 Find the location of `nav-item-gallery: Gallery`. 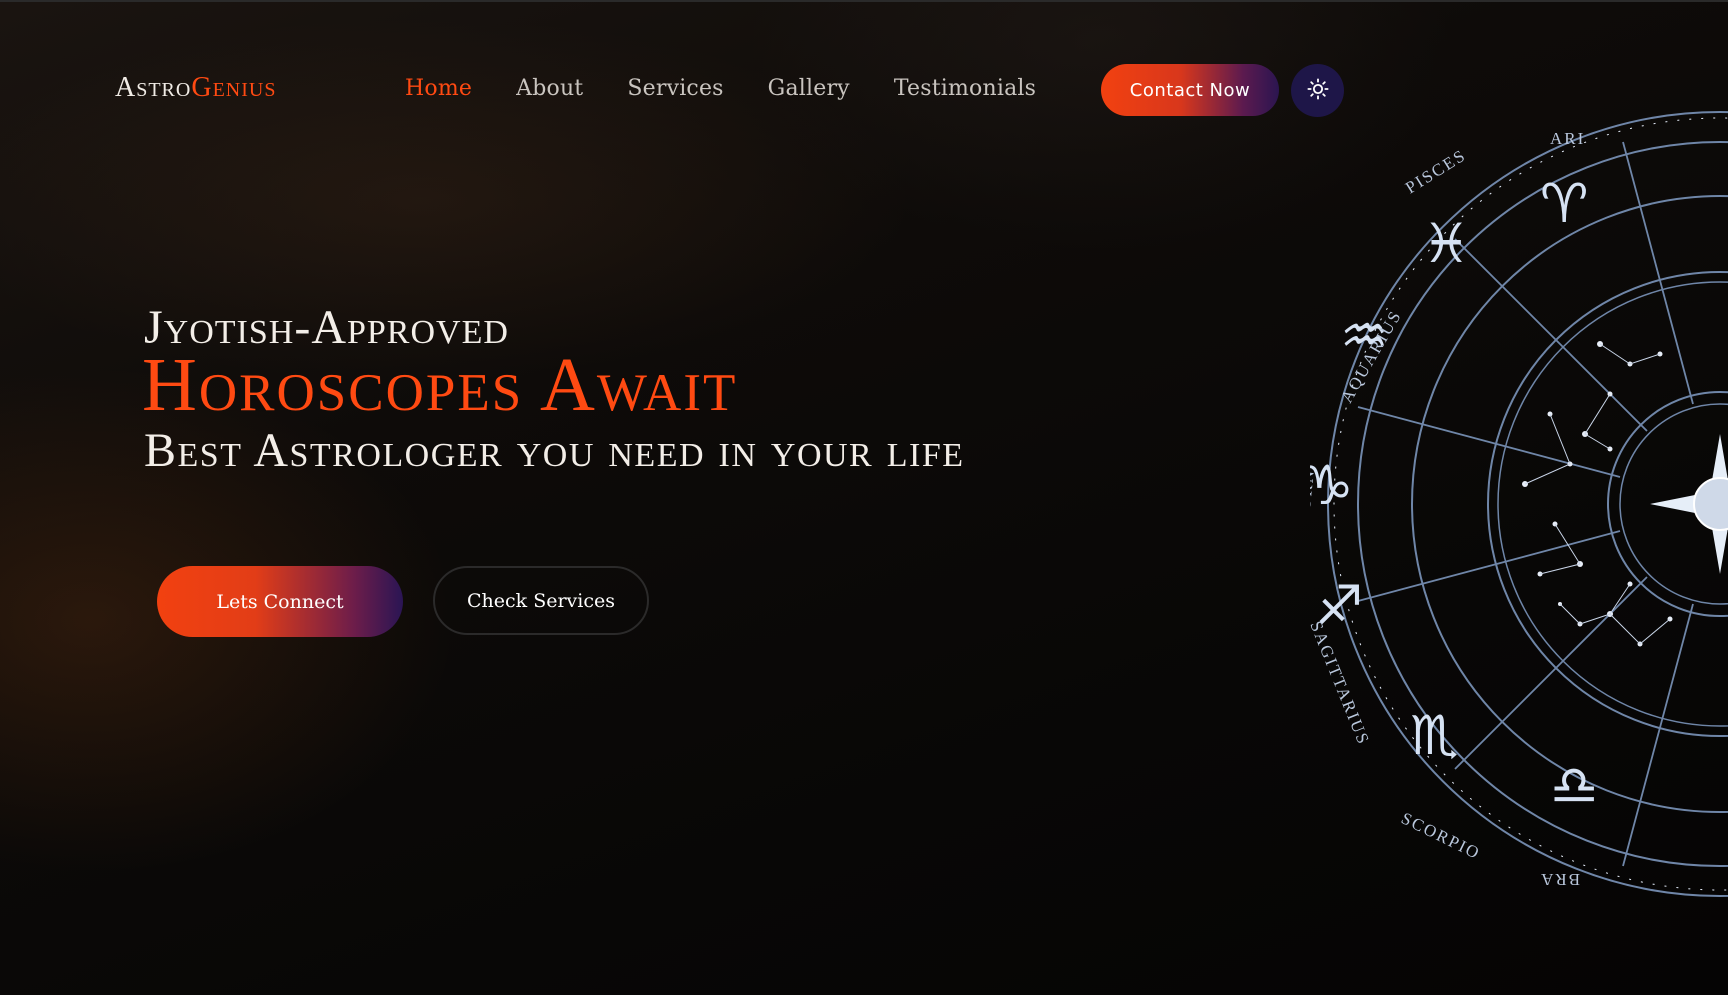

nav-item-gallery: Gallery is located at coordinates (809, 88).